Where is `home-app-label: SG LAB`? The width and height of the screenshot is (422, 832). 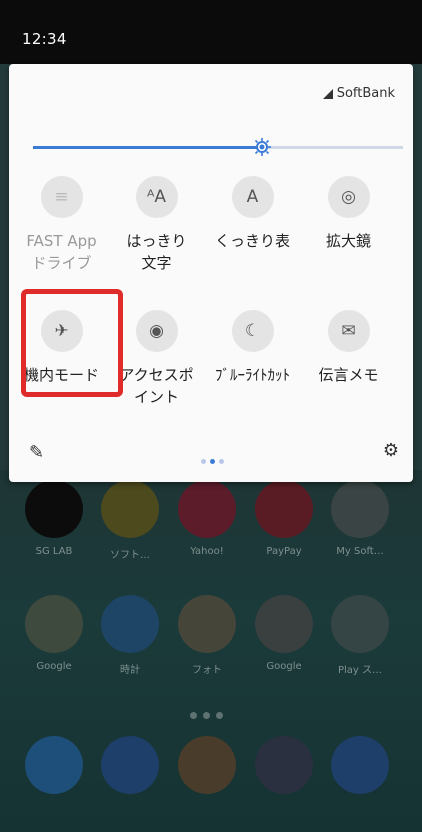 home-app-label: SG LAB is located at coordinates (54, 551).